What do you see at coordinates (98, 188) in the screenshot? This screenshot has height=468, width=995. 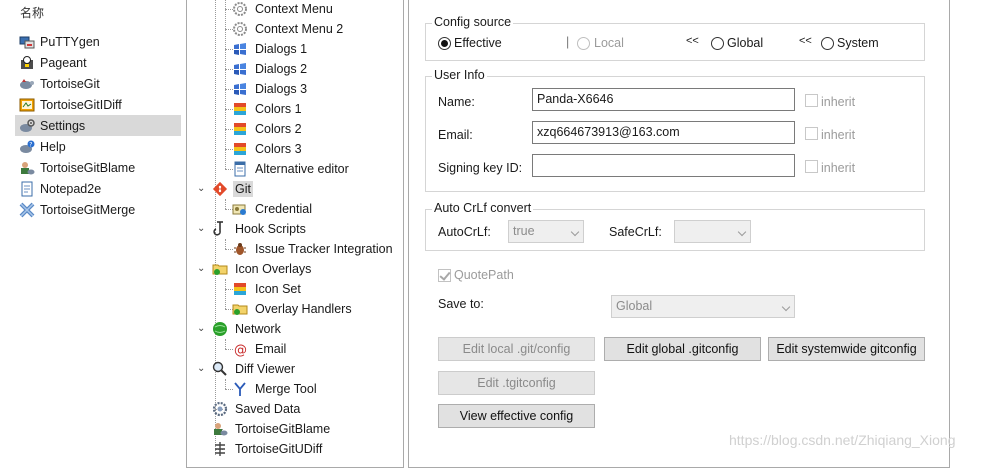 I see `list-item-notepad2e: Notepad2e` at bounding box center [98, 188].